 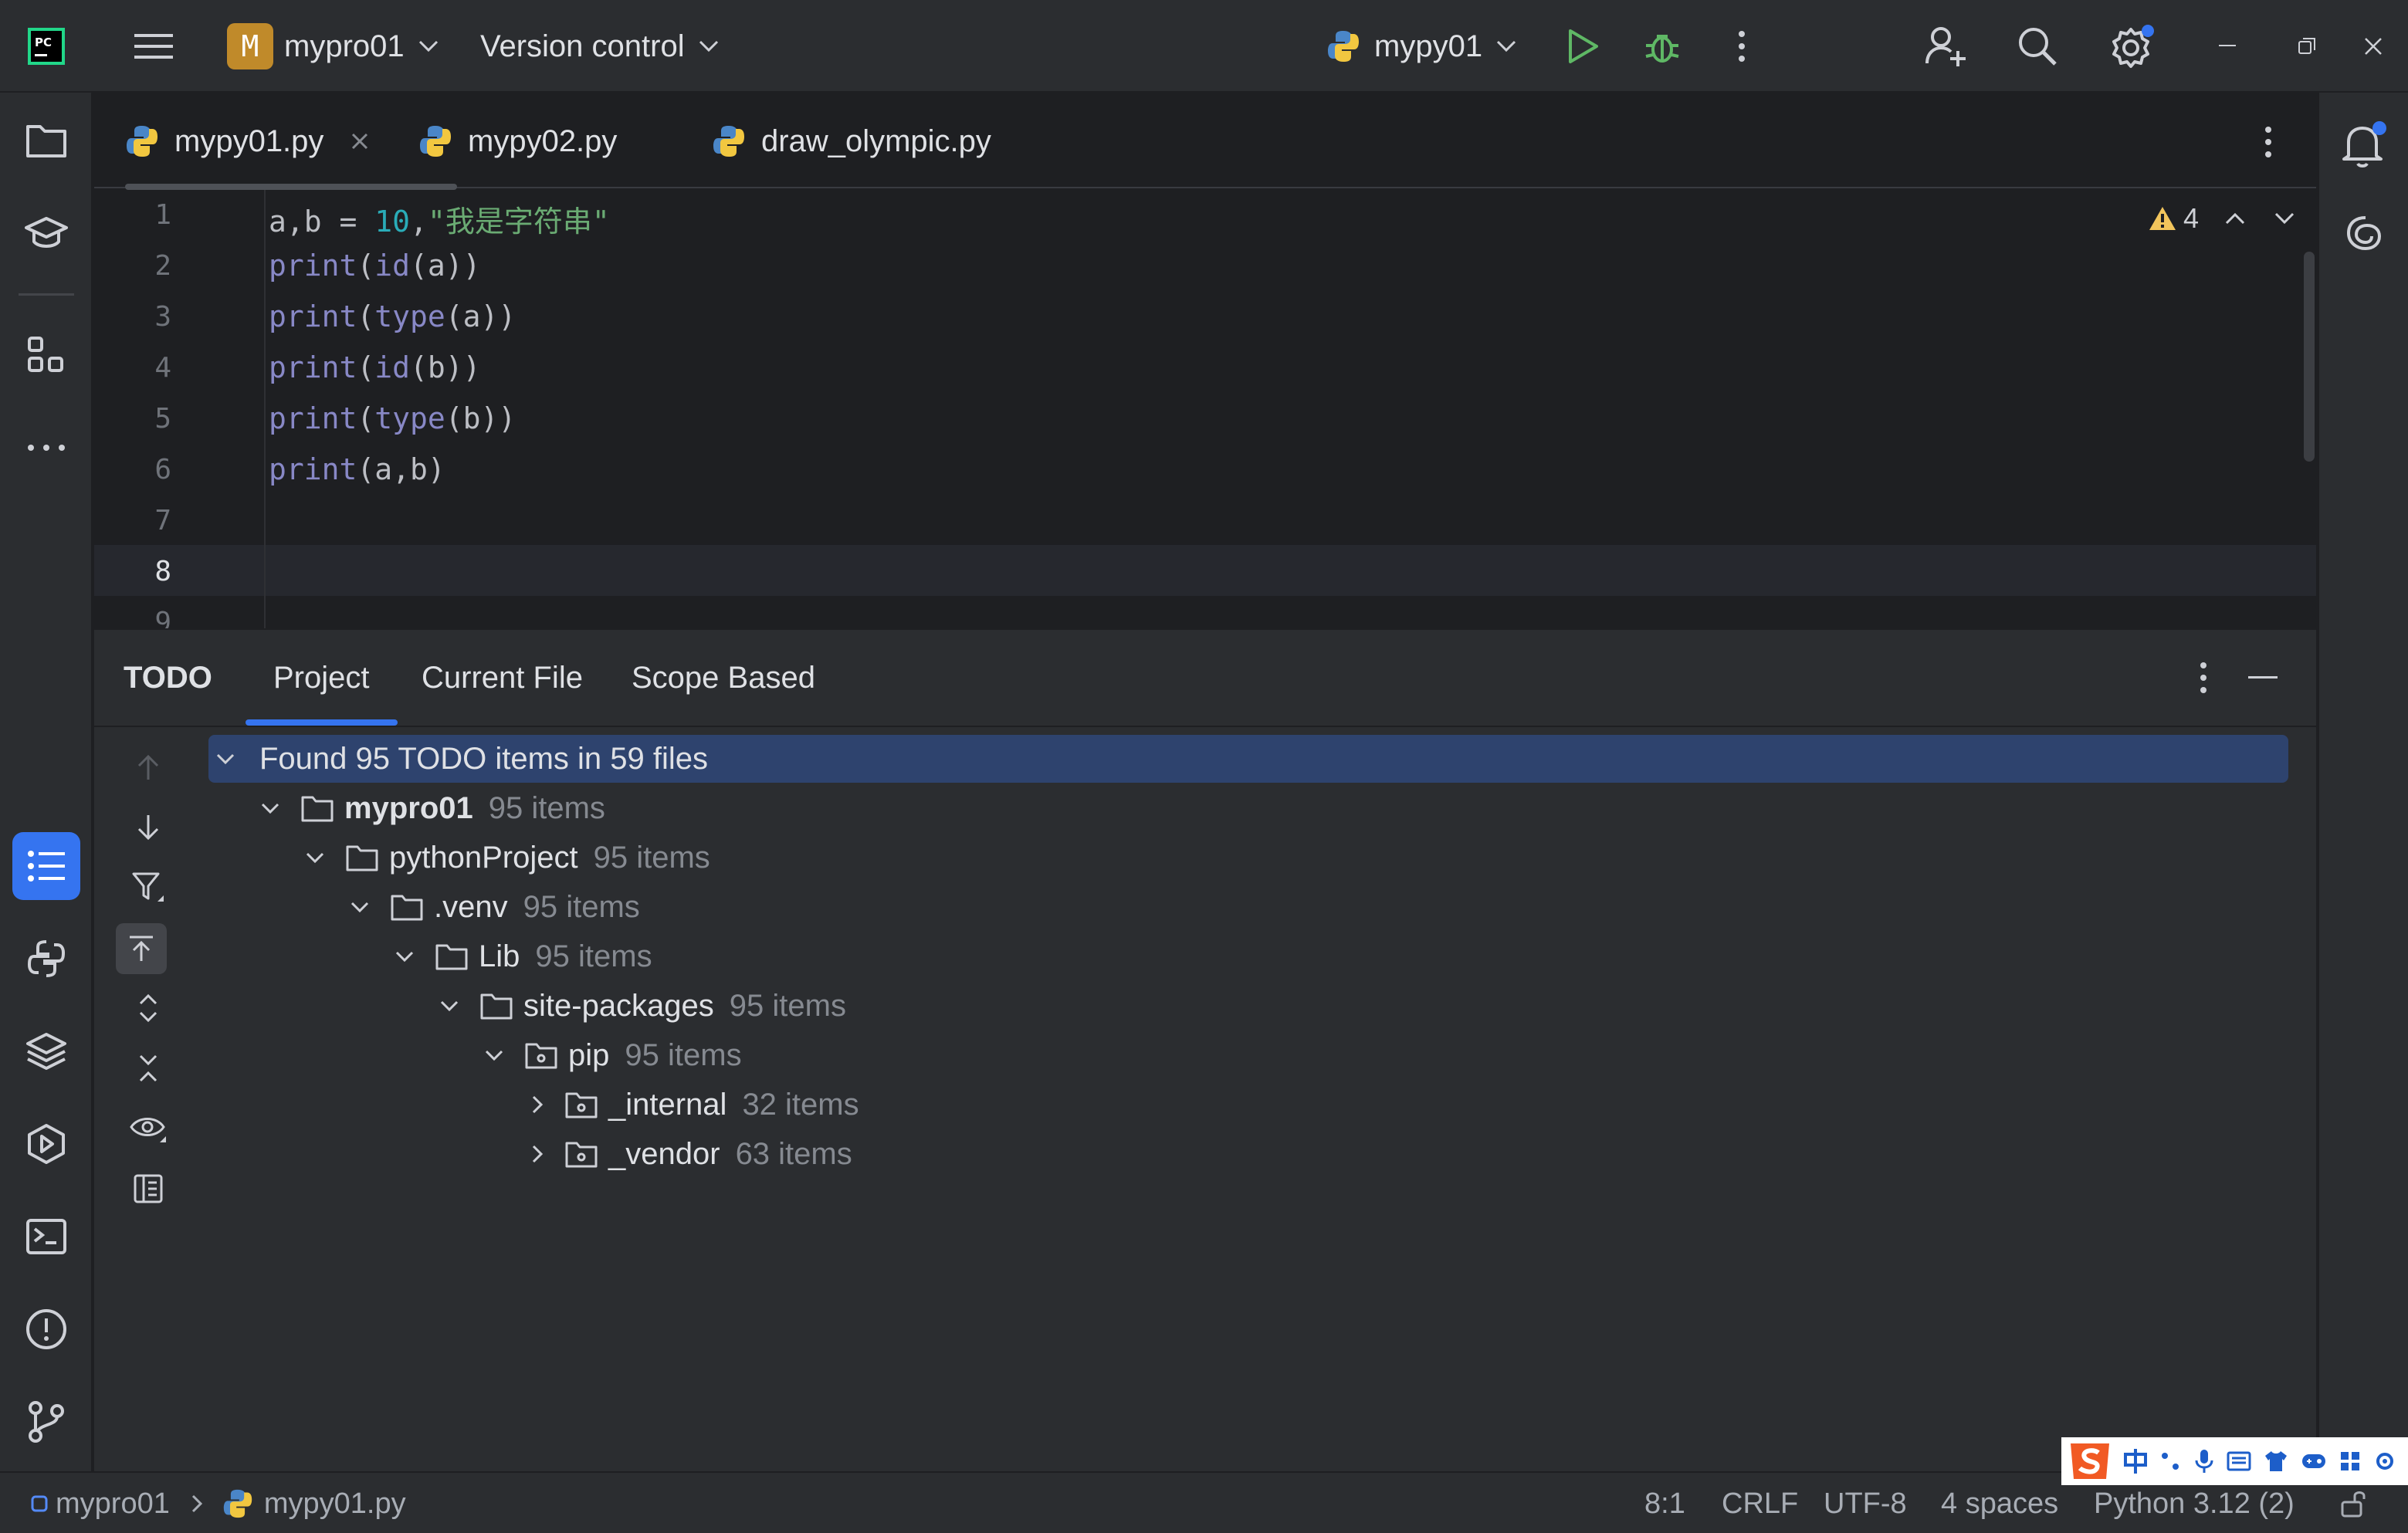 What do you see at coordinates (613, 1055) in the screenshot?
I see `tree-row-pip: pip 95 items` at bounding box center [613, 1055].